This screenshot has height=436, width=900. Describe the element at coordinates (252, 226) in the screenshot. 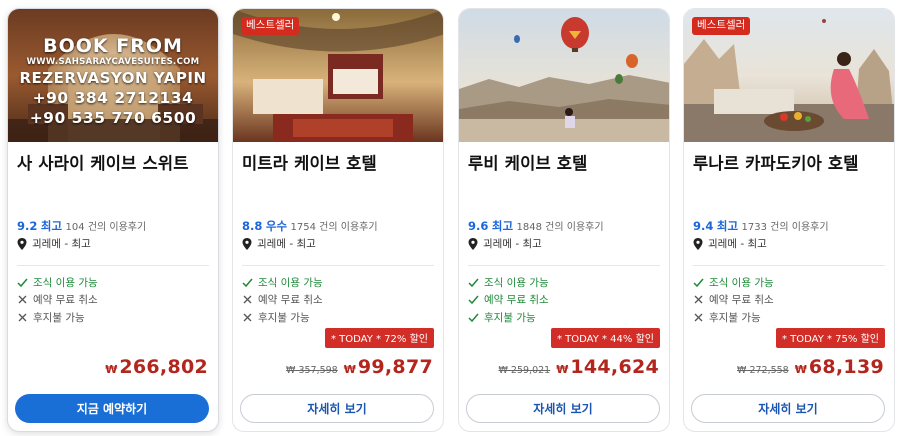

I see `rating-score: 8.8` at that location.